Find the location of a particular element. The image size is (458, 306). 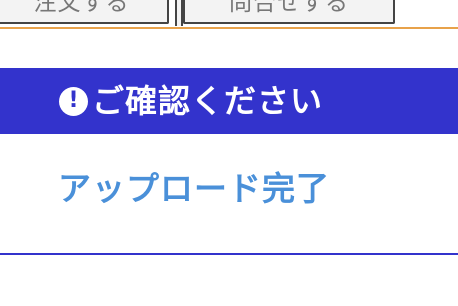

exclamation-circle-icon: ! is located at coordinates (73, 101).